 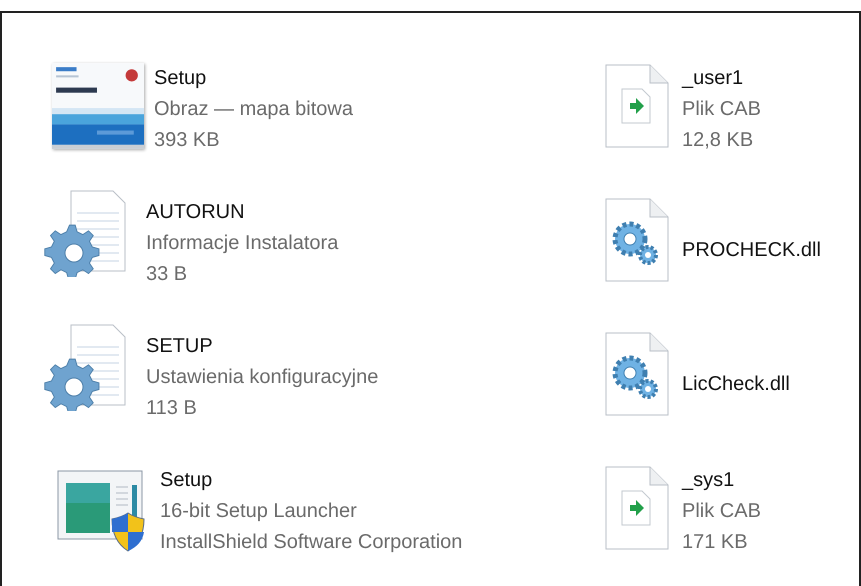 What do you see at coordinates (196, 212) in the screenshot?
I see `file-name: AUTORUN` at bounding box center [196, 212].